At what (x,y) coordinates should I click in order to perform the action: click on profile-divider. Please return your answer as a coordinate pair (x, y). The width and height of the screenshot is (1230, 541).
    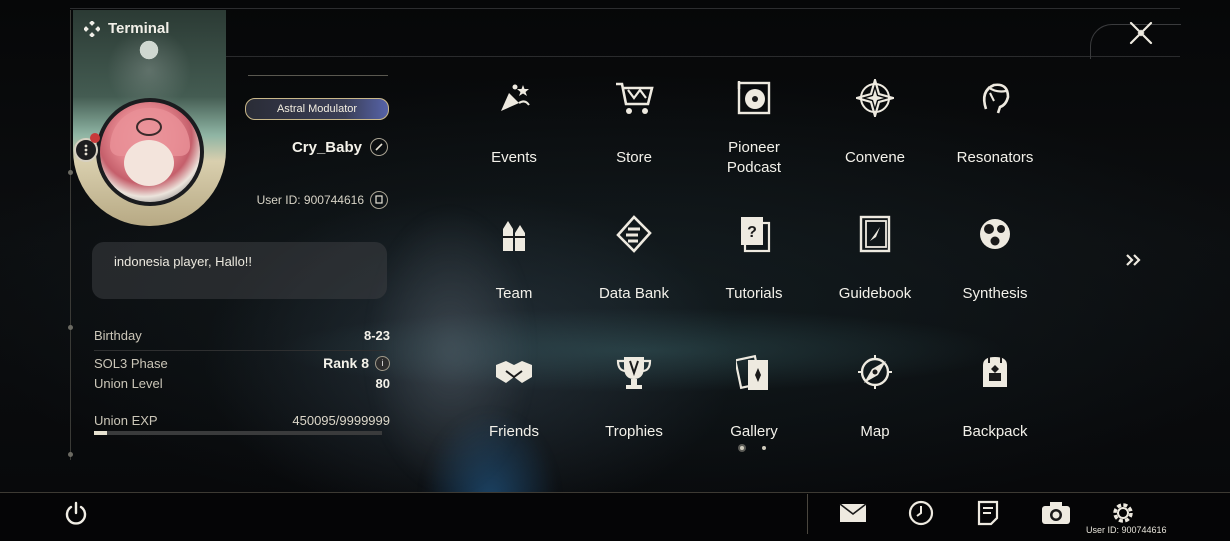
    Looking at the image, I should click on (318, 75).